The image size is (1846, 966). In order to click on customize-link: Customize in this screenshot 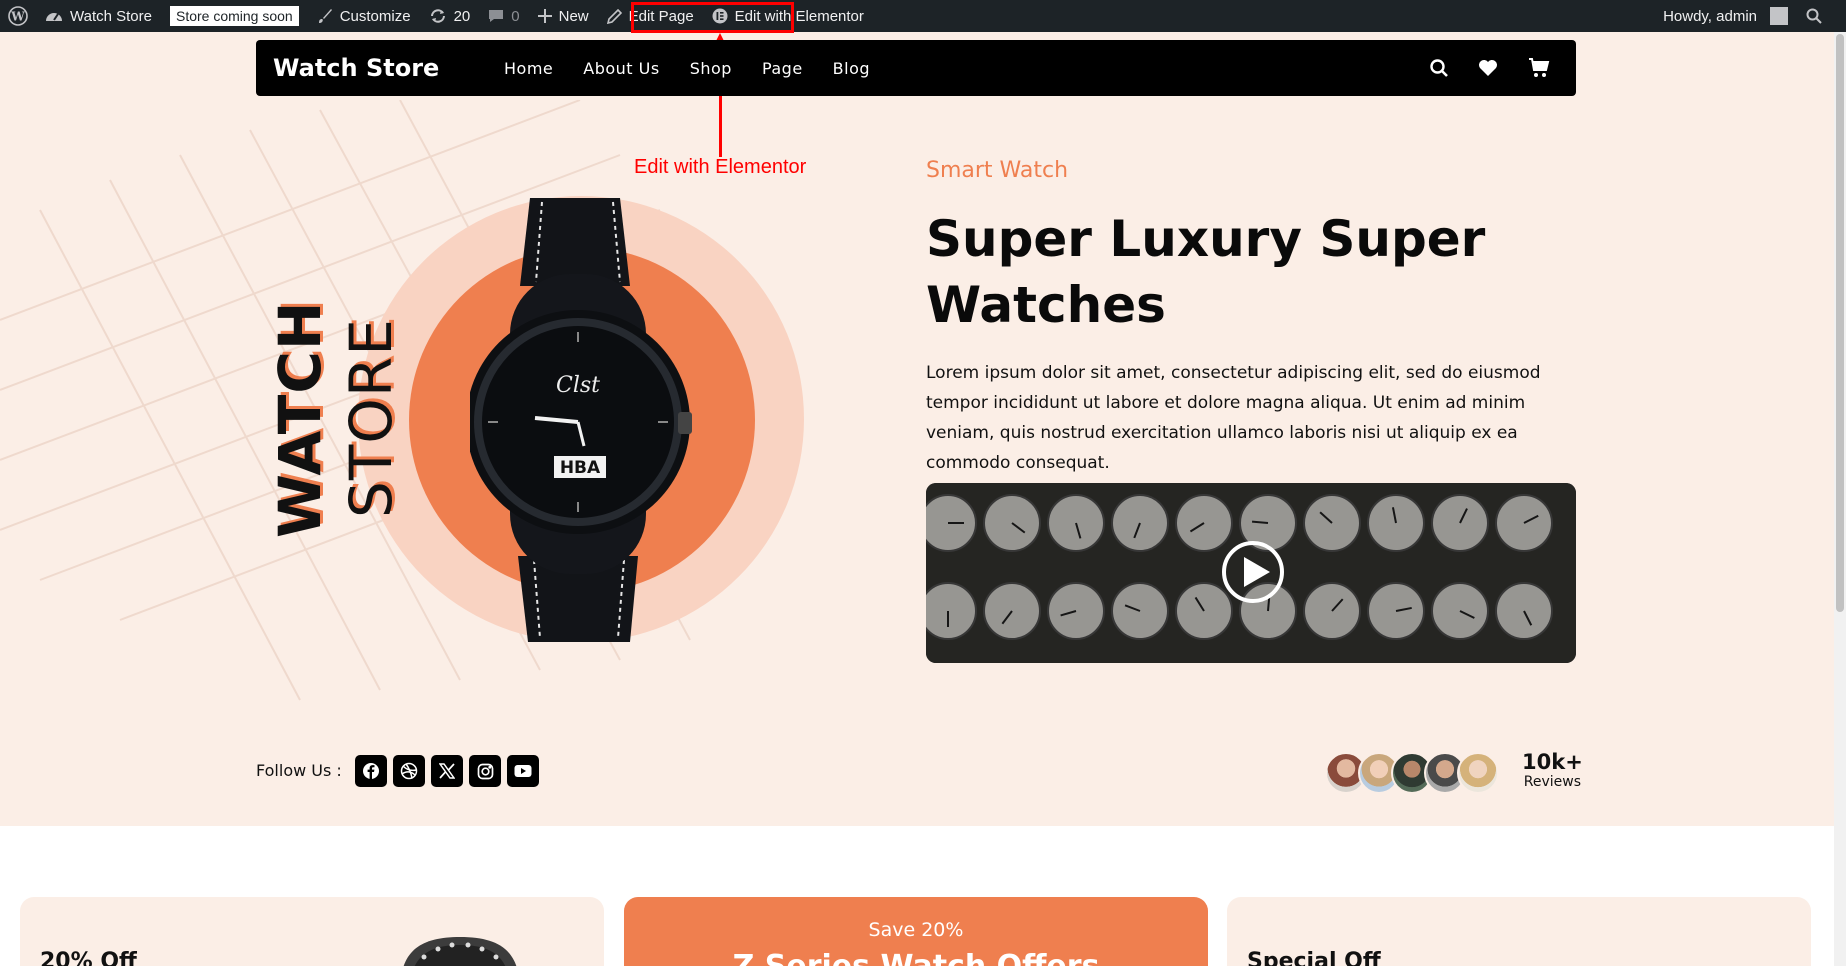, I will do `click(364, 16)`.